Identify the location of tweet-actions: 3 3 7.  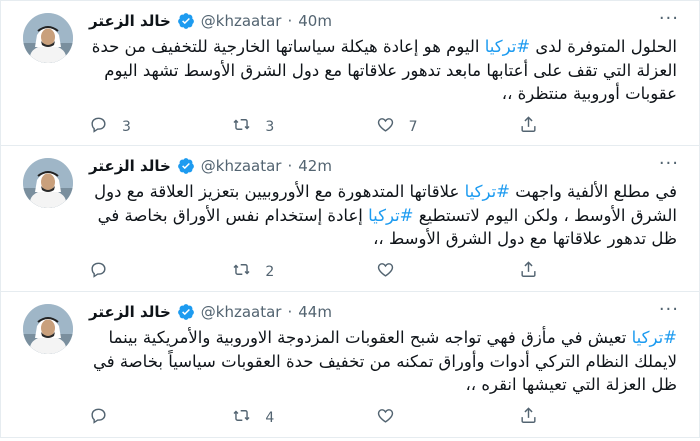
(334, 126).